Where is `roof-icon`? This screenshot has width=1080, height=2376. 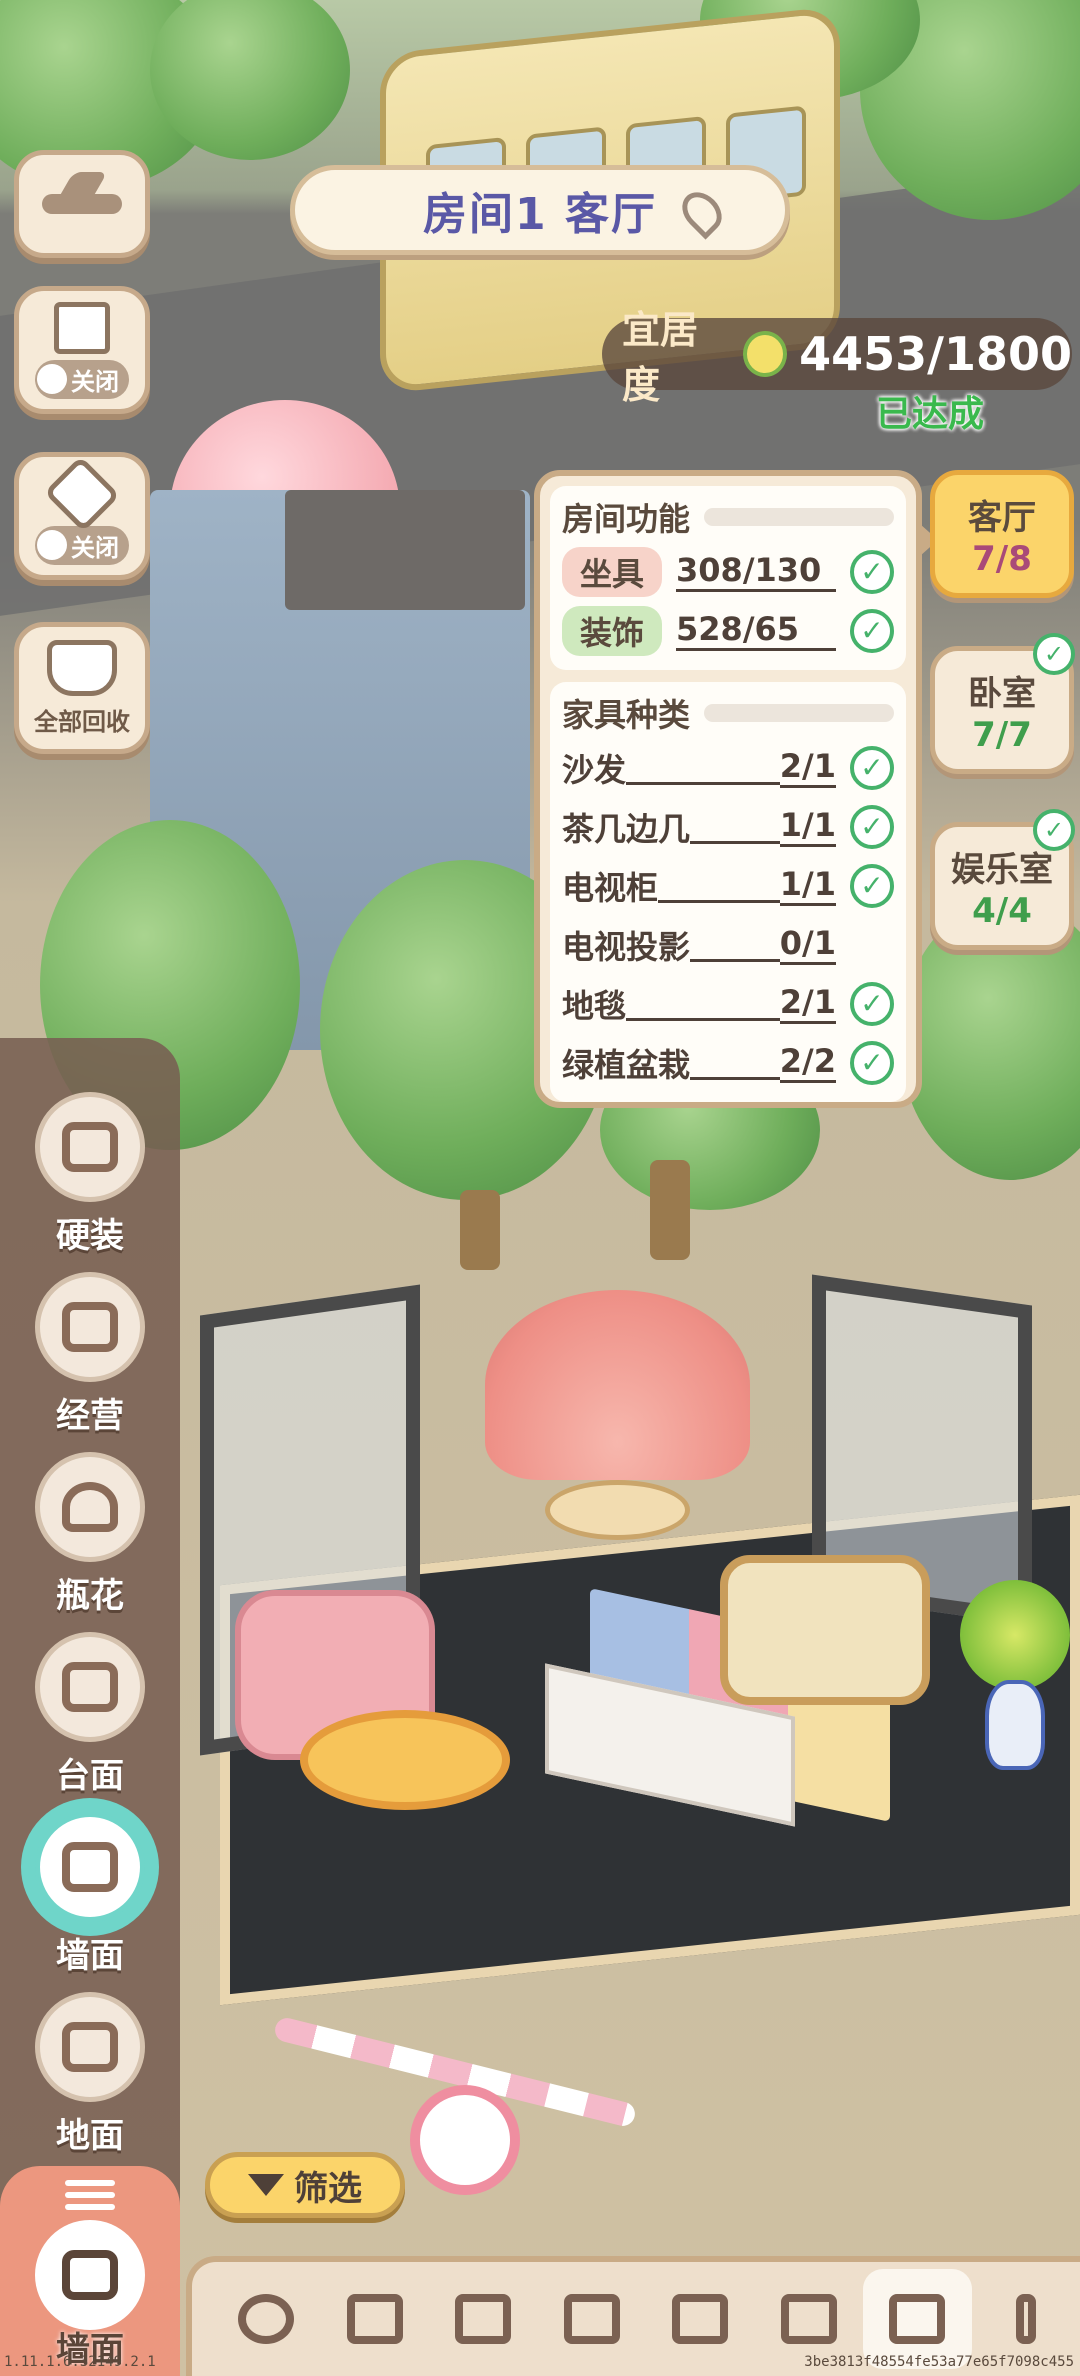
roof-icon is located at coordinates (82, 327).